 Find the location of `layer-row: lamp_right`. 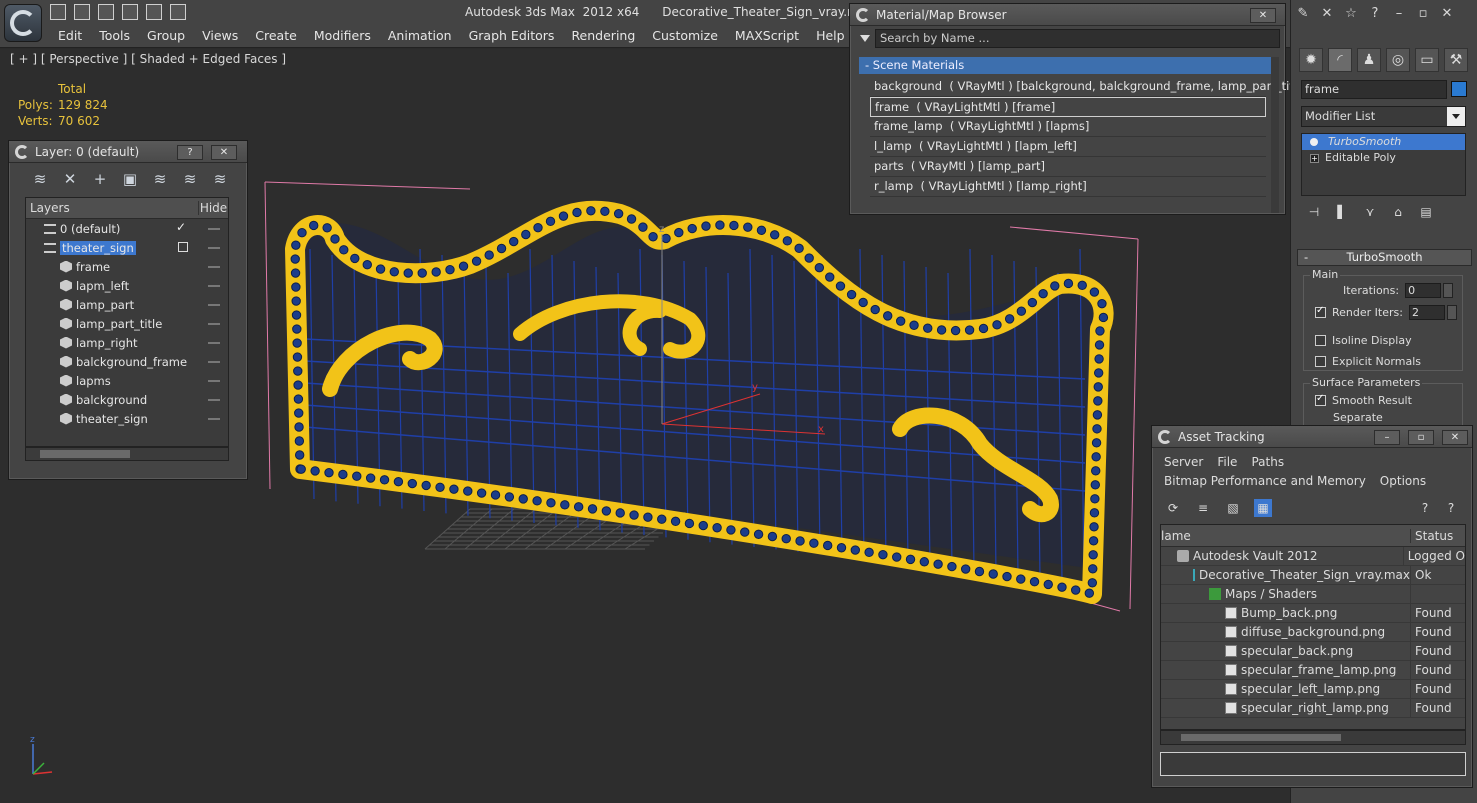

layer-row: lamp_right is located at coordinates (127, 342).